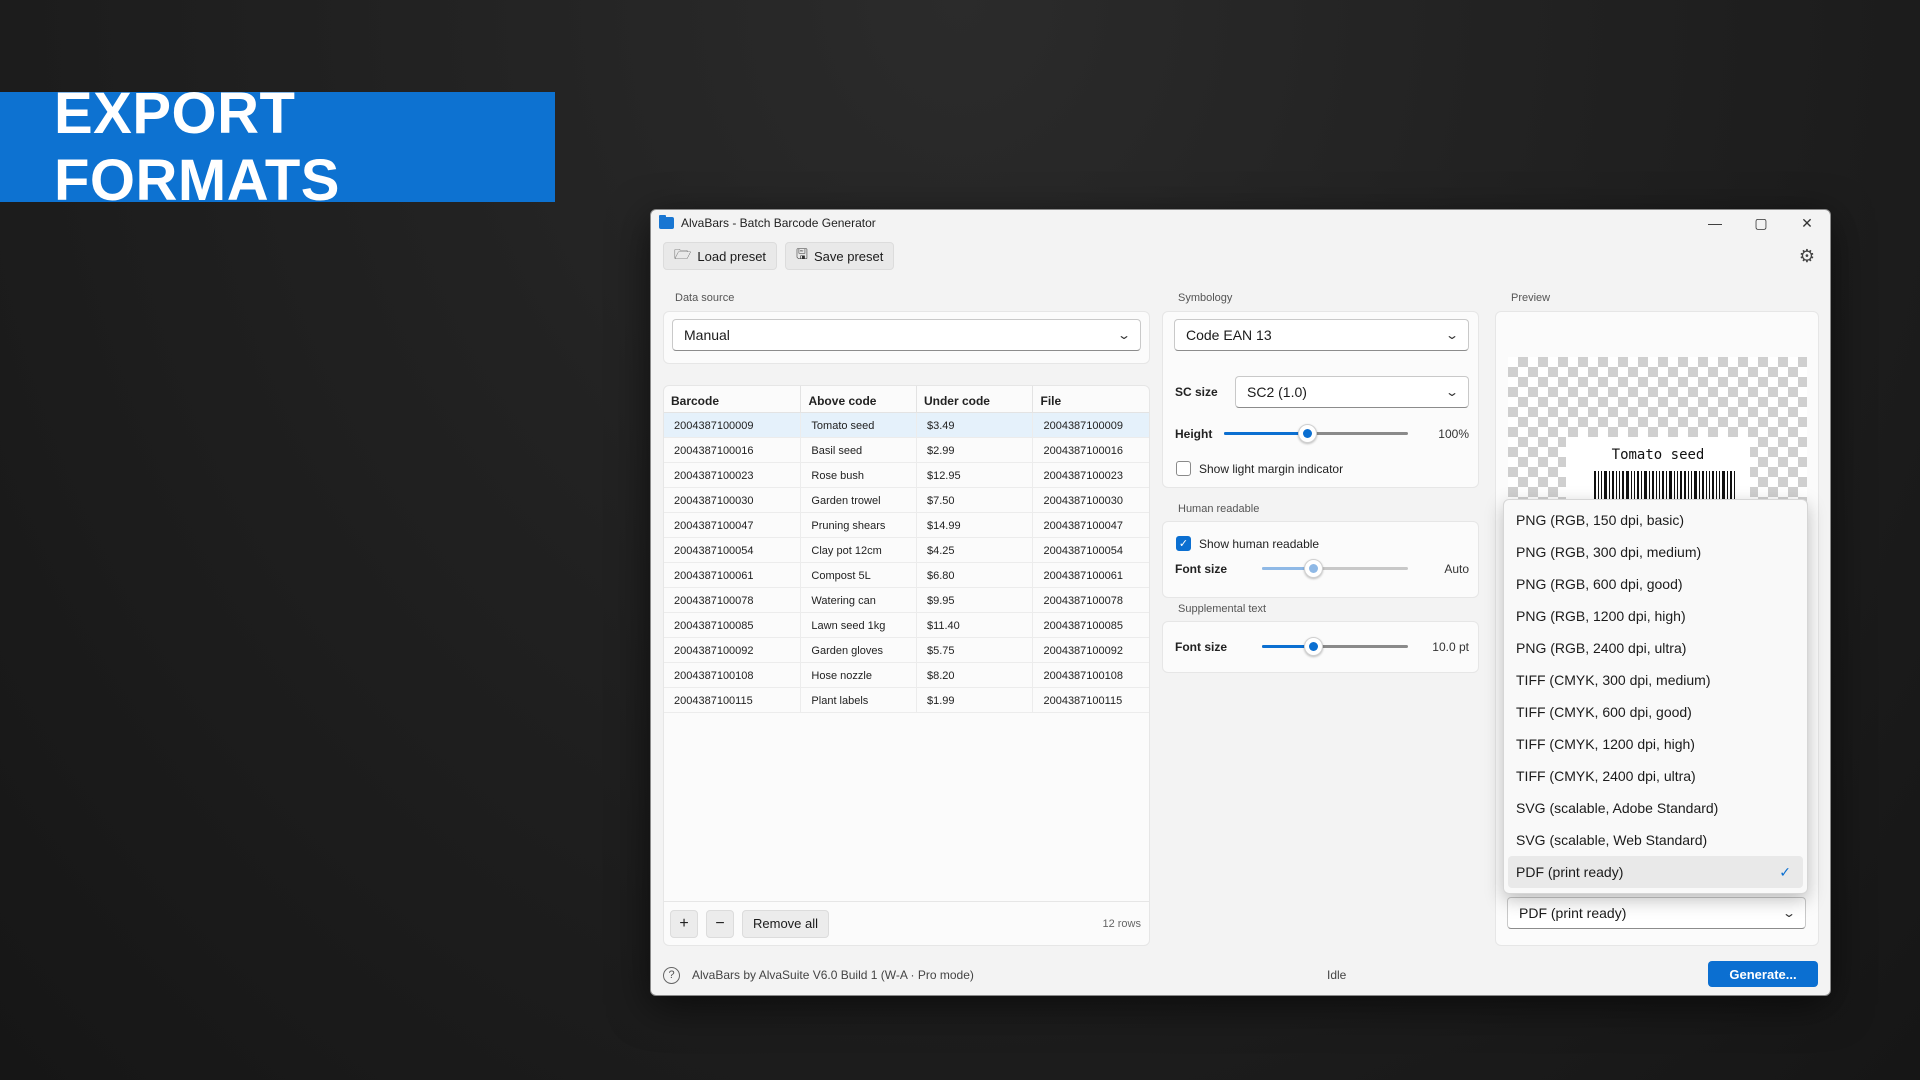 This screenshot has width=1920, height=1080. Describe the element at coordinates (859, 399) in the screenshot. I see `column-header-above-code: Above code` at that location.